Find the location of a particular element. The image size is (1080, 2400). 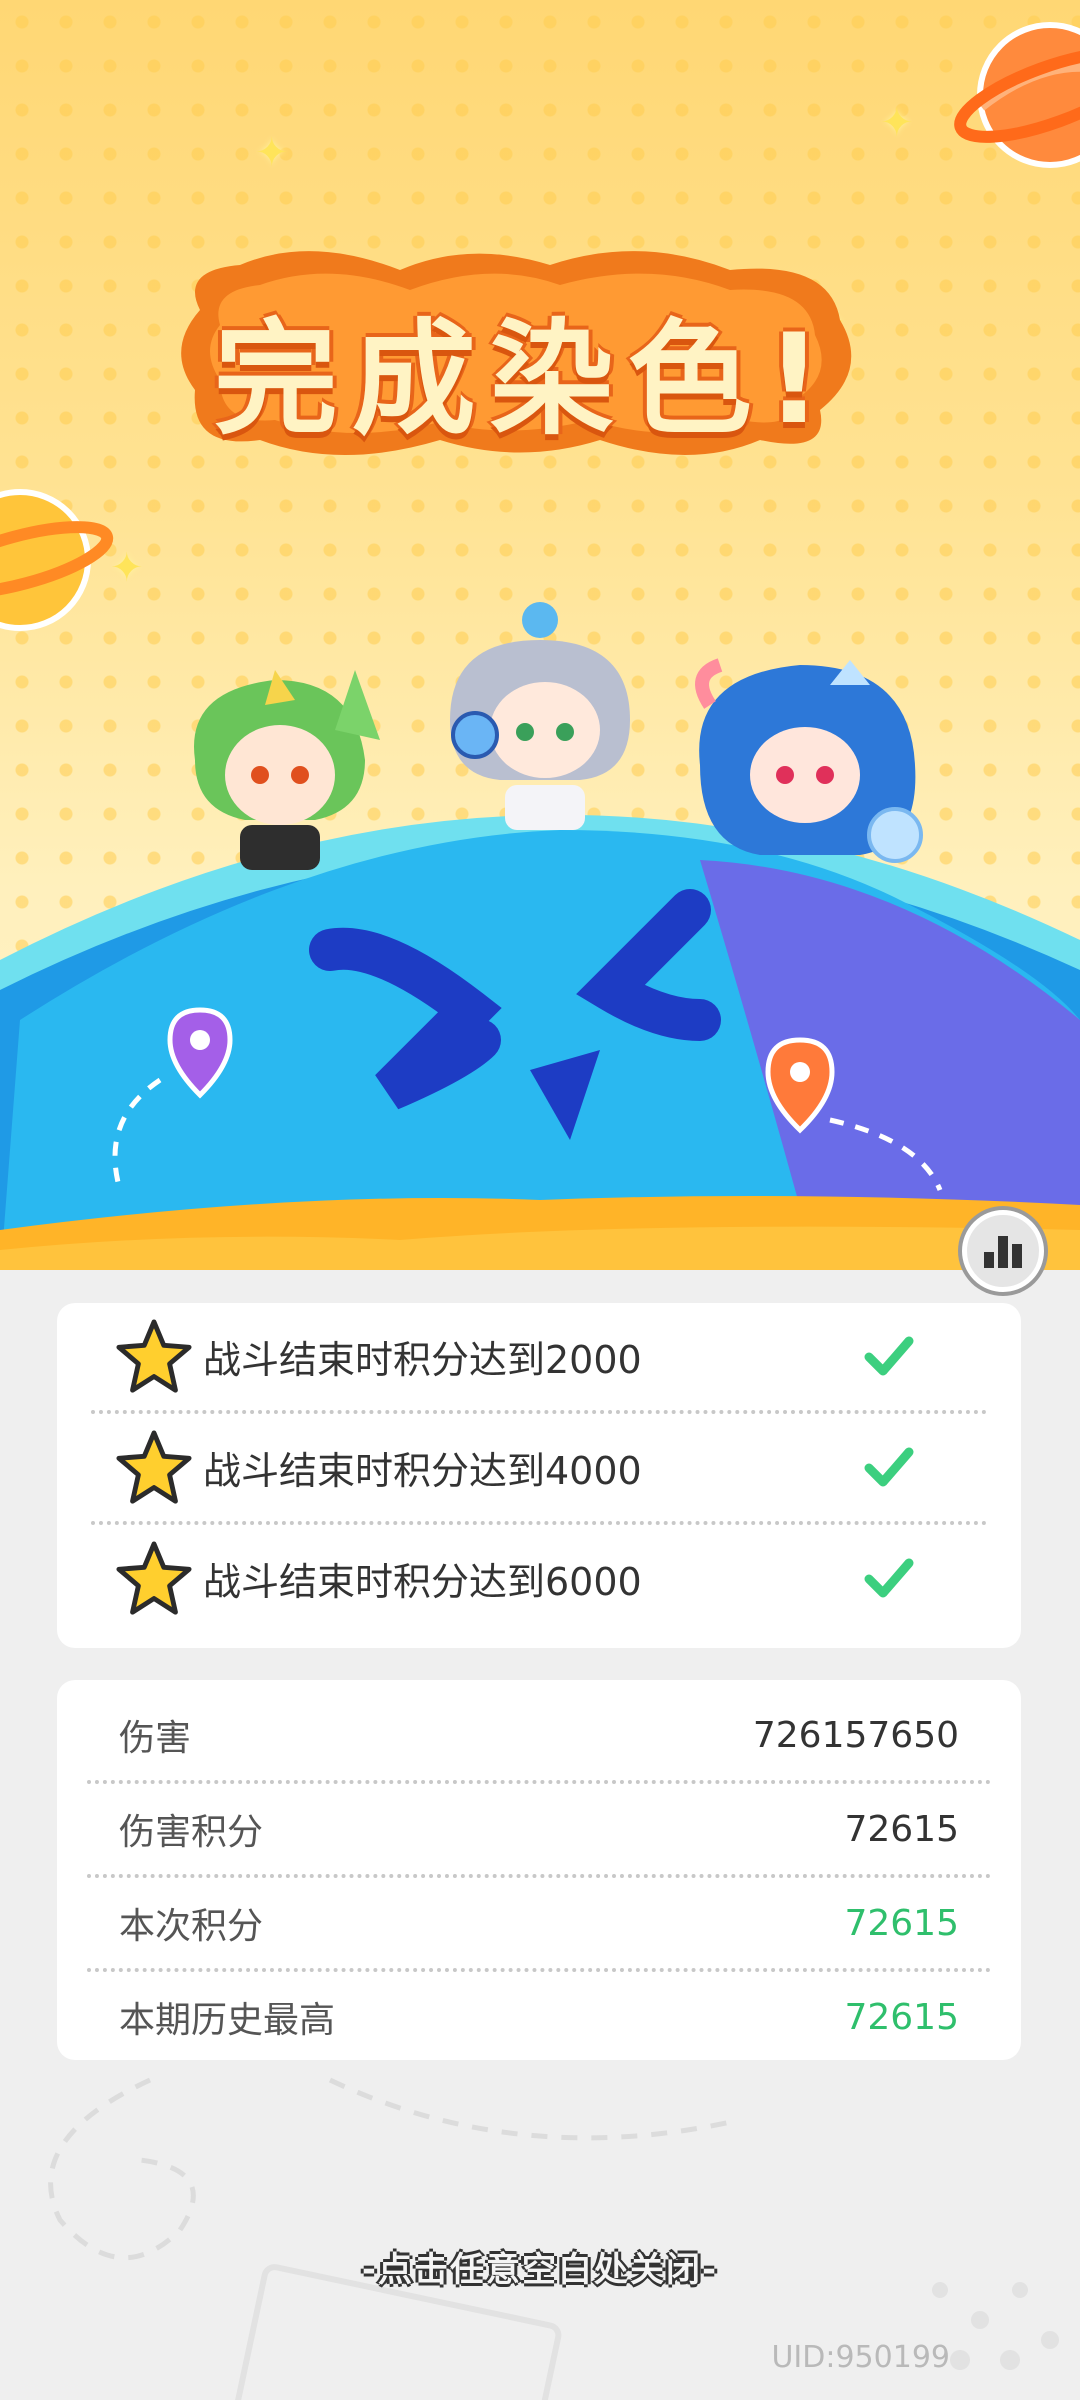

goal-item: 战斗结束时积分达到4000 is located at coordinates (539, 1465).